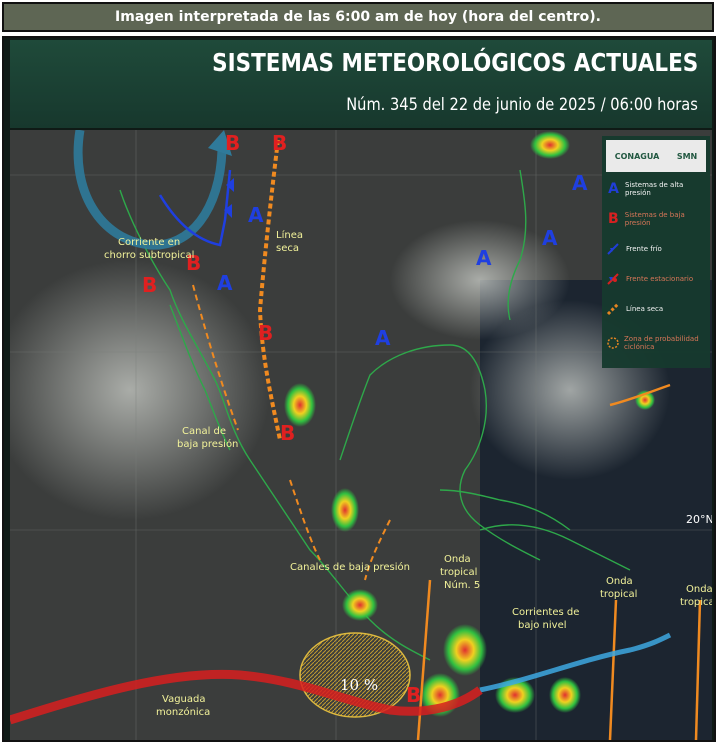 This screenshot has height=745, width=720. Describe the element at coordinates (660, 279) in the screenshot. I see `legend-stationary-label: Frente estacionario` at that location.